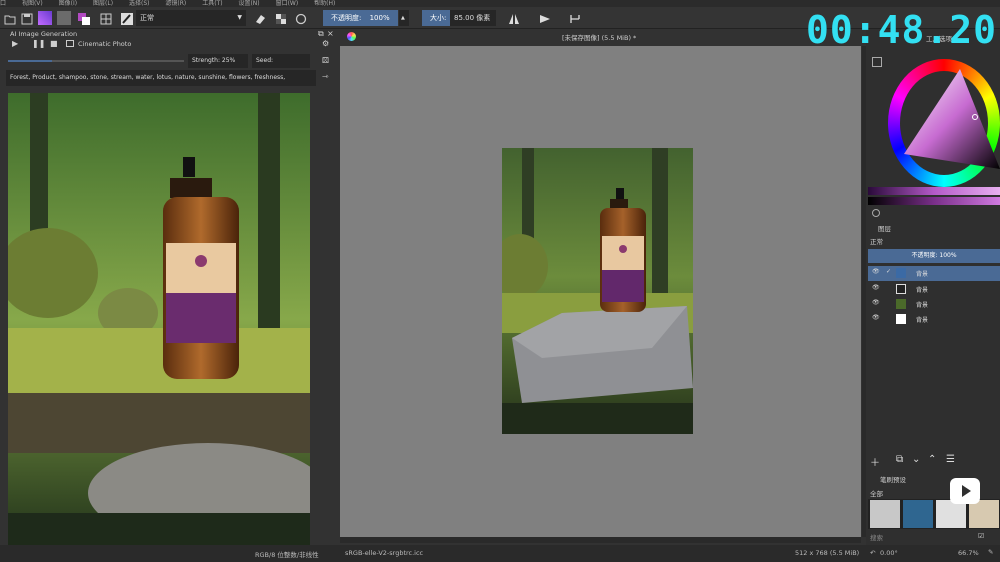 The width and height of the screenshot is (1000, 562). I want to click on app-logo-icon, so click(351, 36).